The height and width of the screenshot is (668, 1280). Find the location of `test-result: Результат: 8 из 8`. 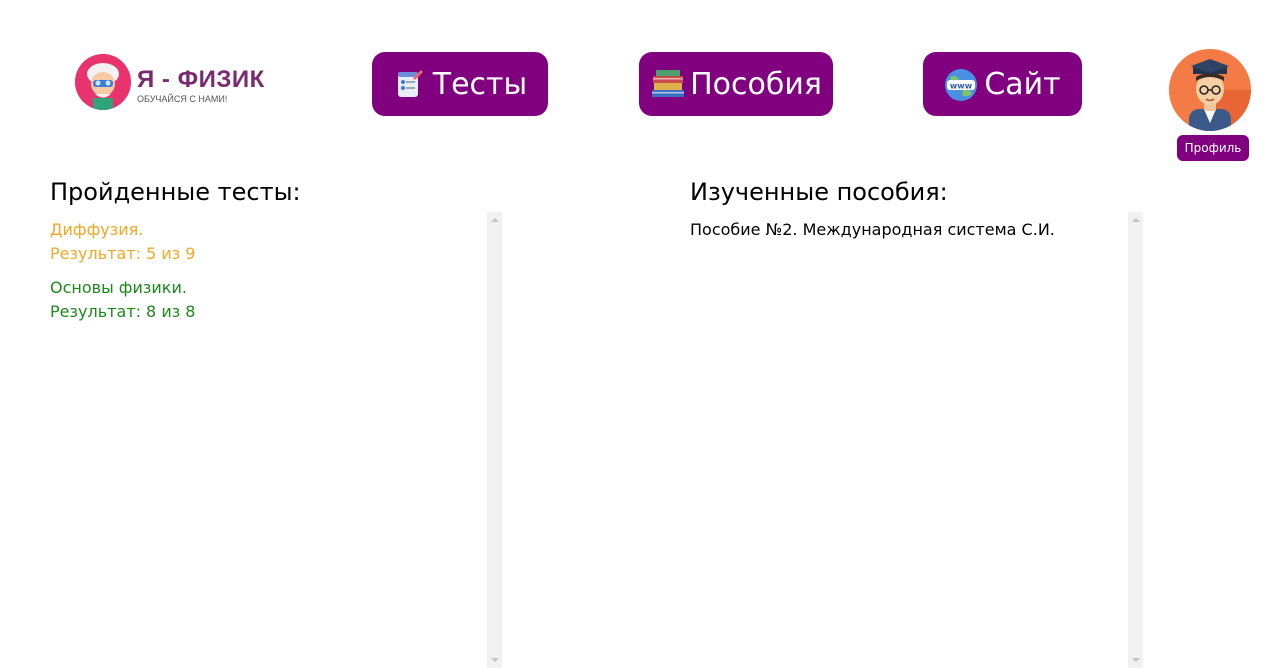

test-result: Результат: 8 из 8 is located at coordinates (123, 311).